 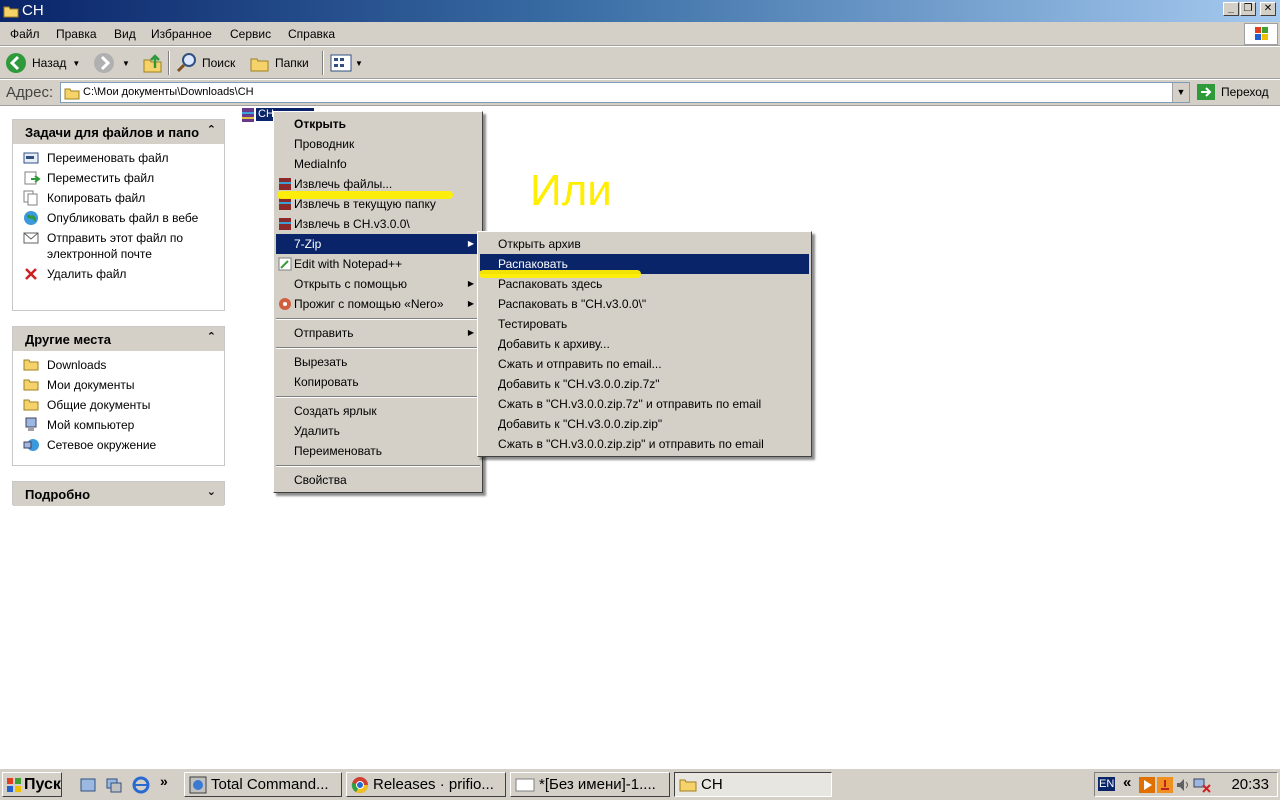 What do you see at coordinates (1180, 92) in the screenshot?
I see `address-dropdown-button: ▼` at bounding box center [1180, 92].